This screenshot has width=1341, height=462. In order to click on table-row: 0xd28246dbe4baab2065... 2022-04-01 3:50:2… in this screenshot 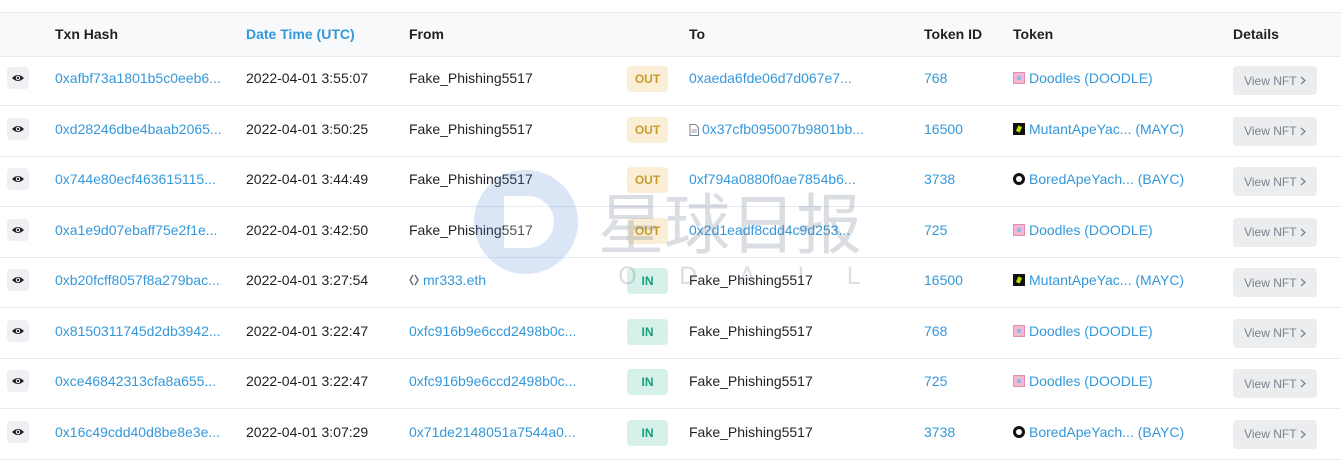, I will do `click(670, 131)`.